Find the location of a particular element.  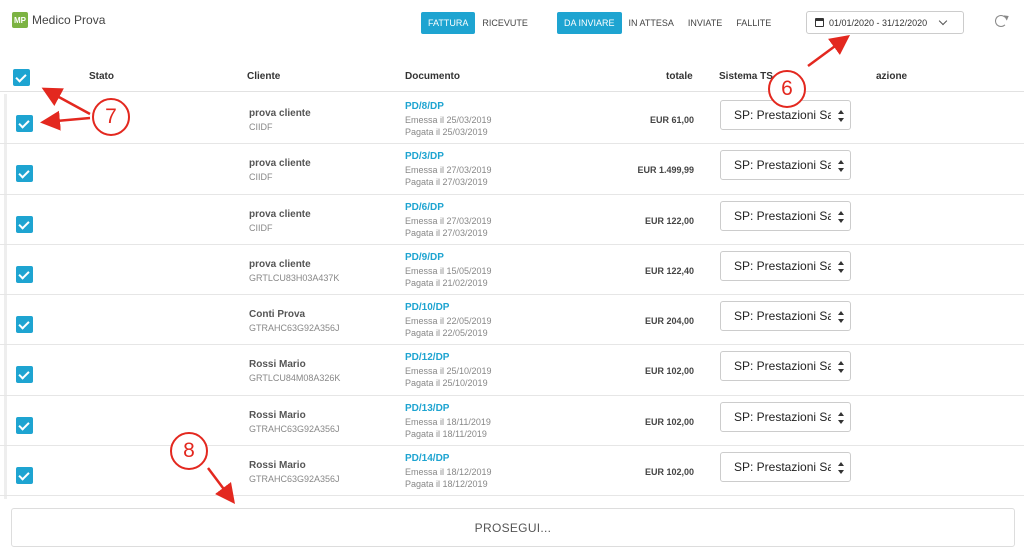

header-stato: Stato is located at coordinates (101, 76).